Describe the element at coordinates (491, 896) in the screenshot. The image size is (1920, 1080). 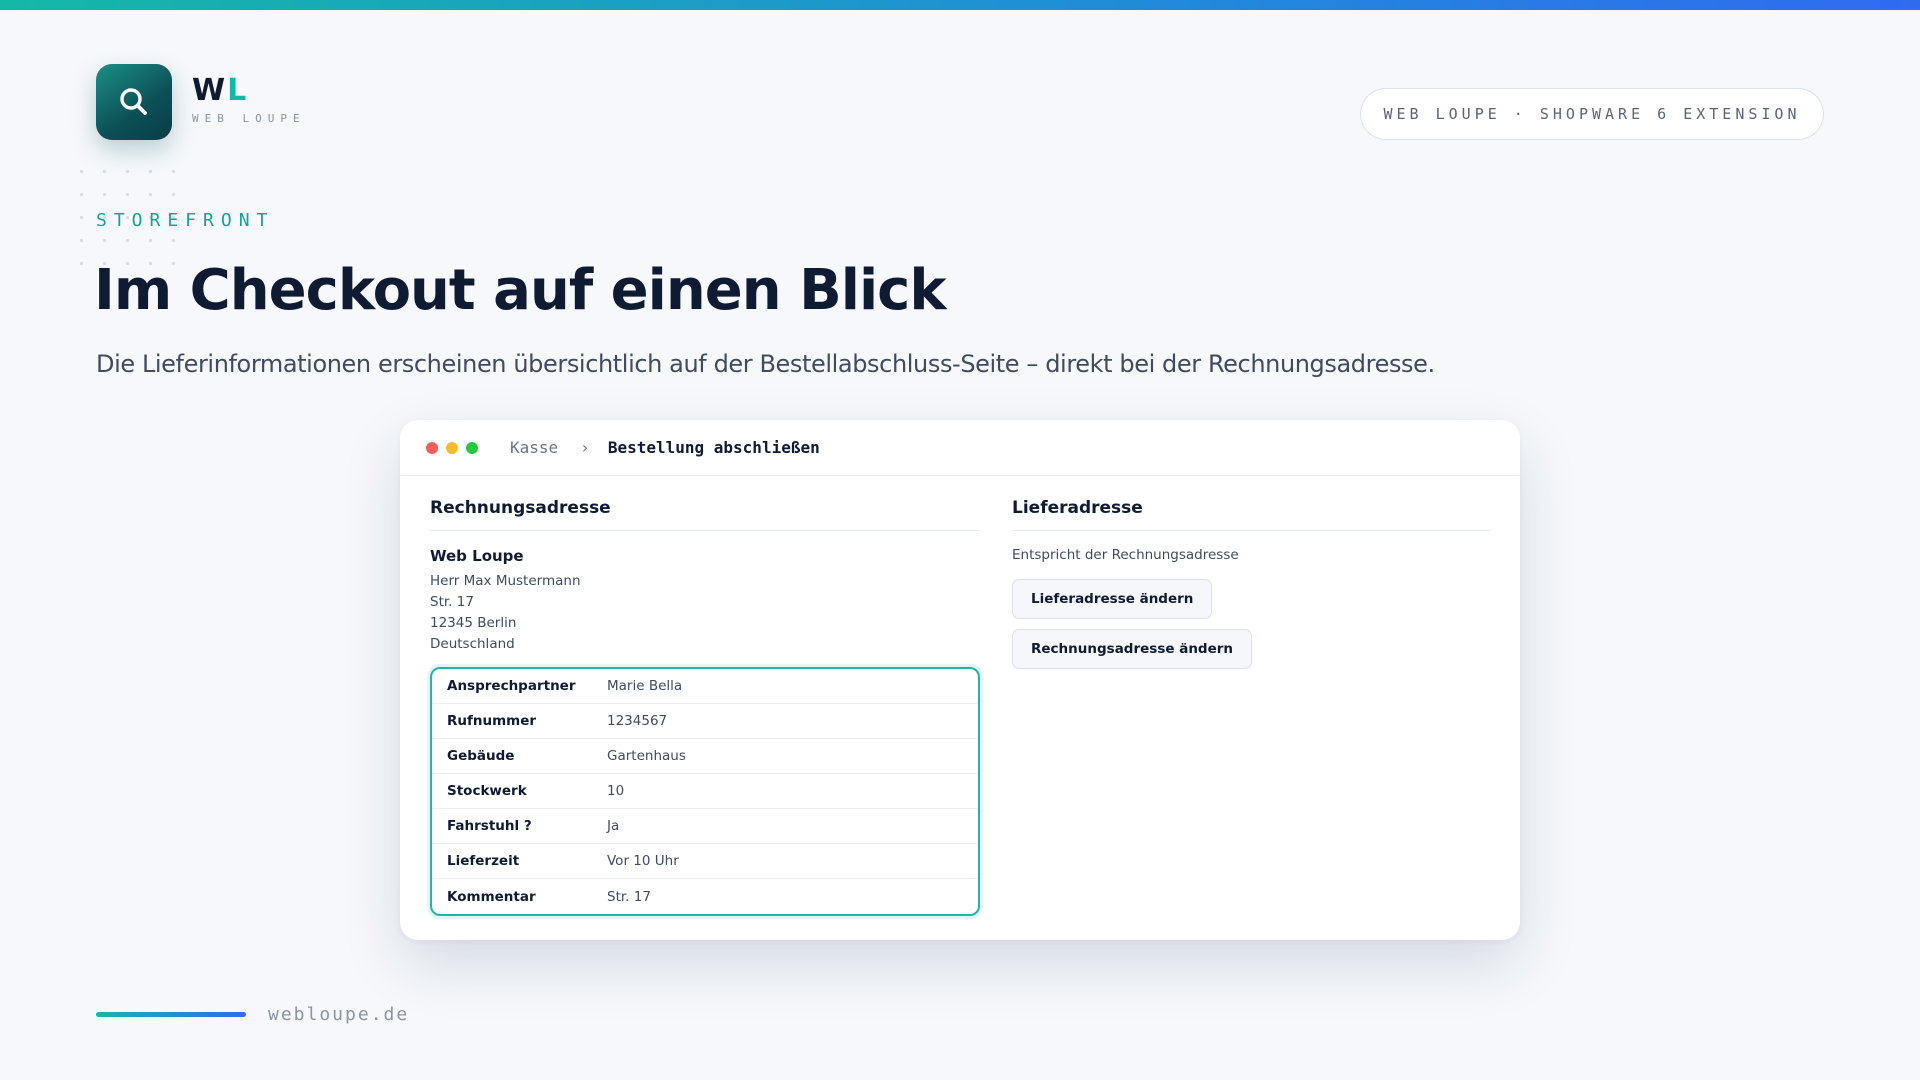
I see `delivery-info-label: Kommentar` at that location.